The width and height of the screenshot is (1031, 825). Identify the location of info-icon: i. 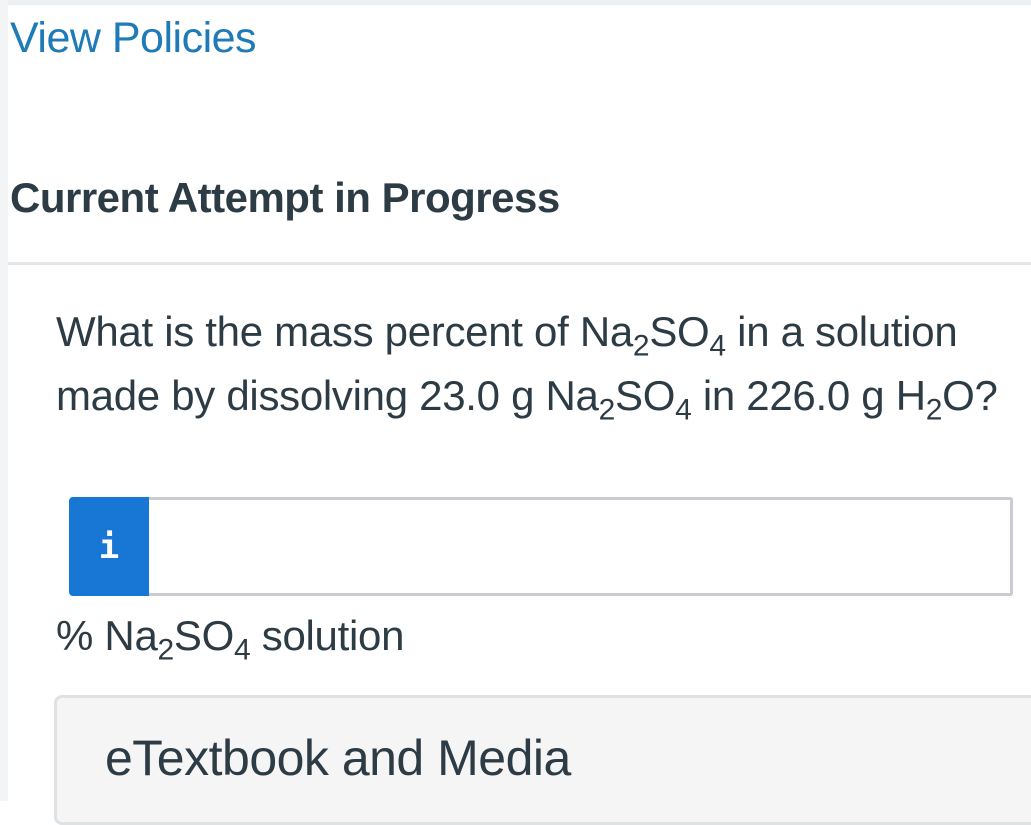
(109, 546).